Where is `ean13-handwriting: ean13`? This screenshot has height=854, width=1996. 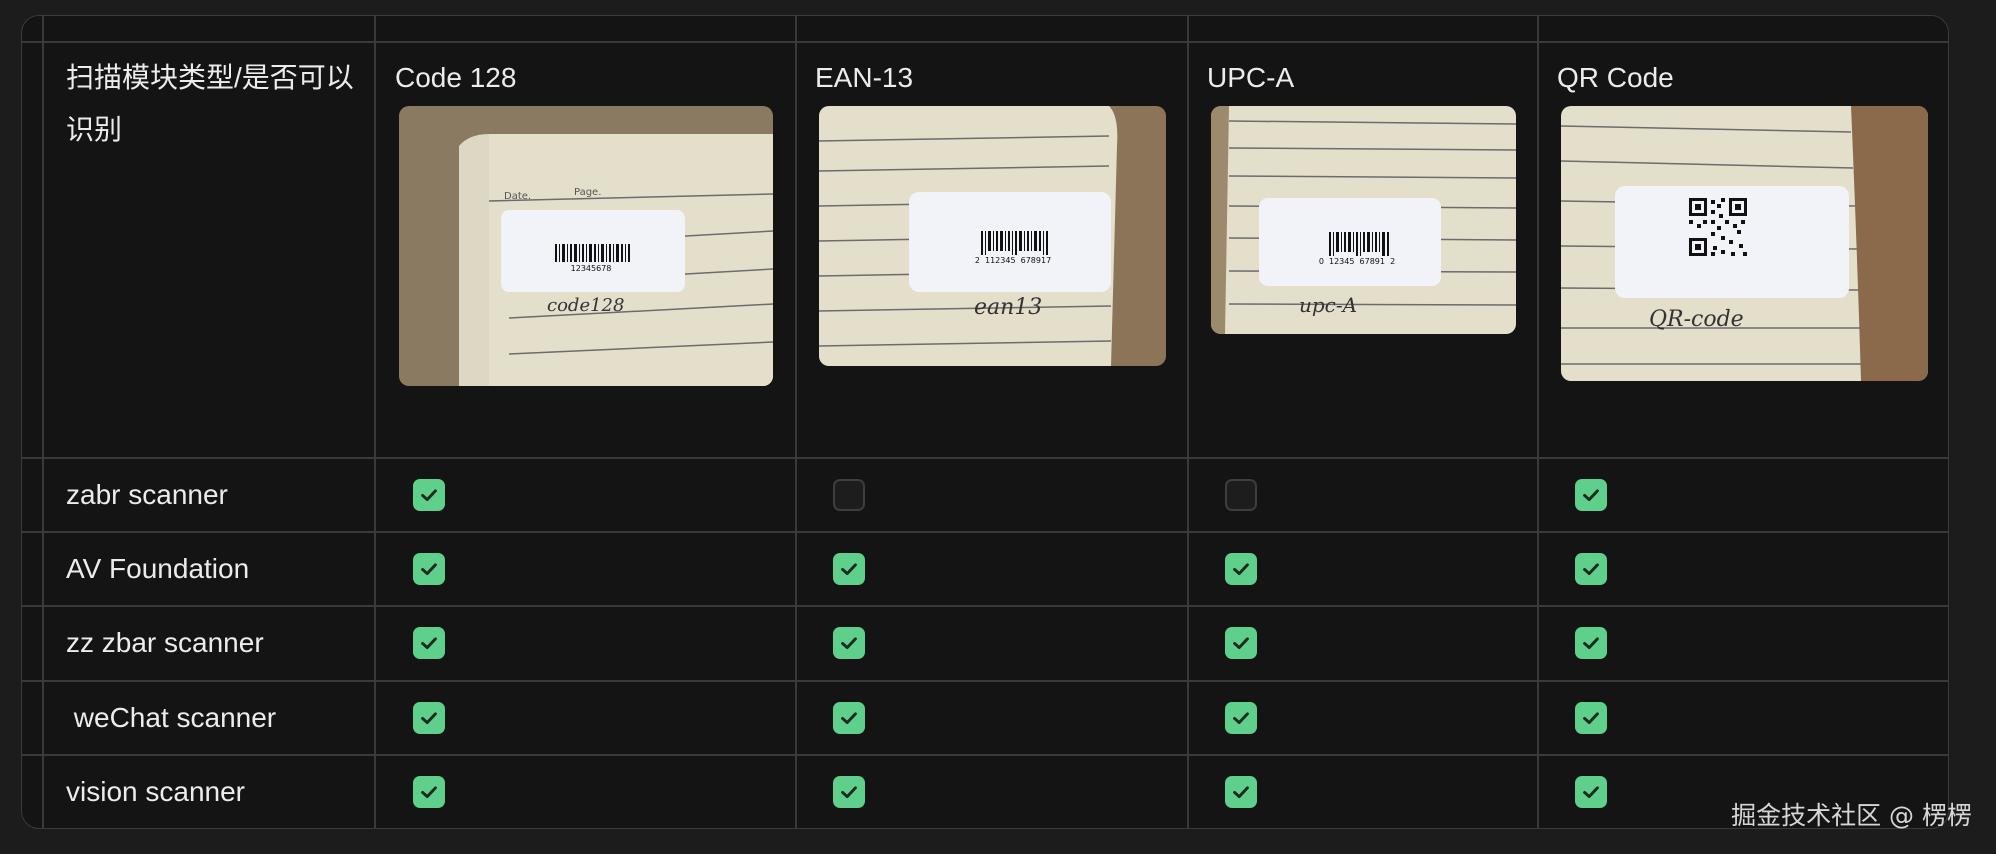 ean13-handwriting: ean13 is located at coordinates (1008, 307).